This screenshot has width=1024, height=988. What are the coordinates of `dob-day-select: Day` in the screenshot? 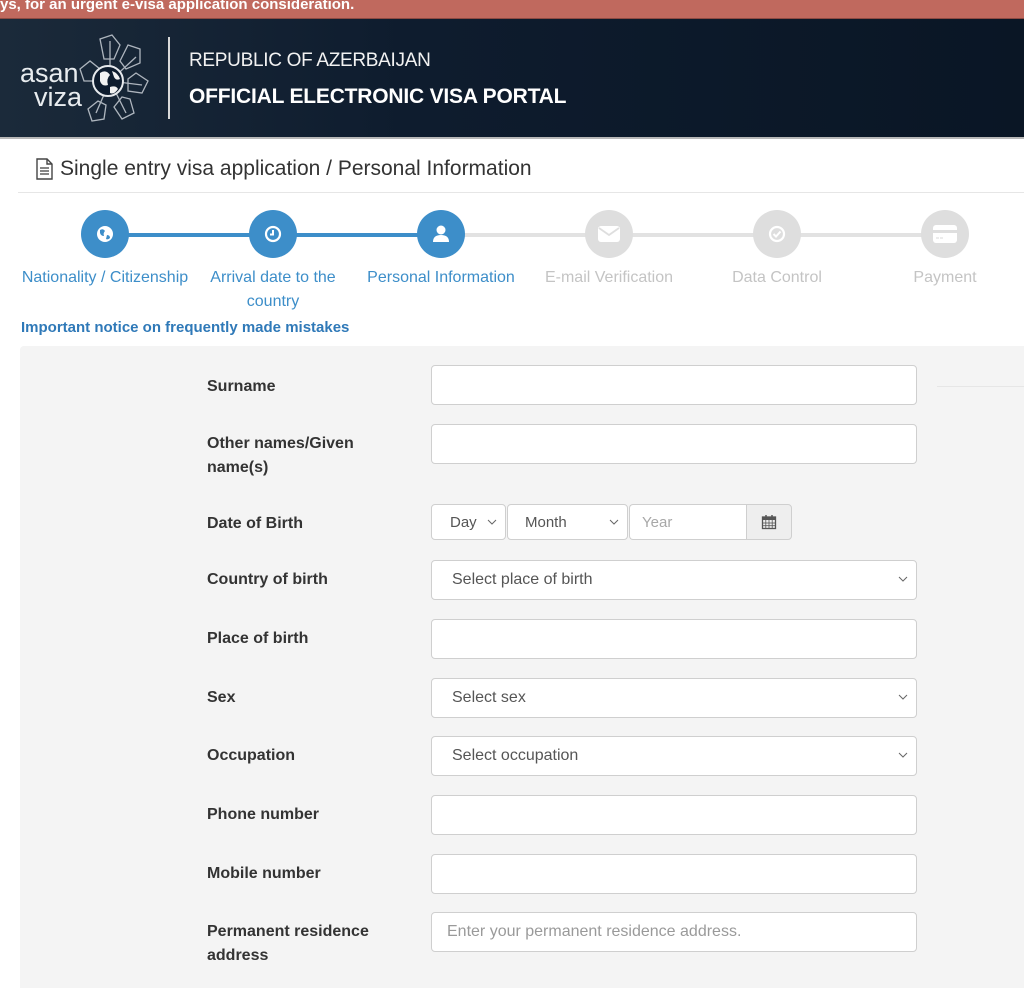 It's located at (468, 522).